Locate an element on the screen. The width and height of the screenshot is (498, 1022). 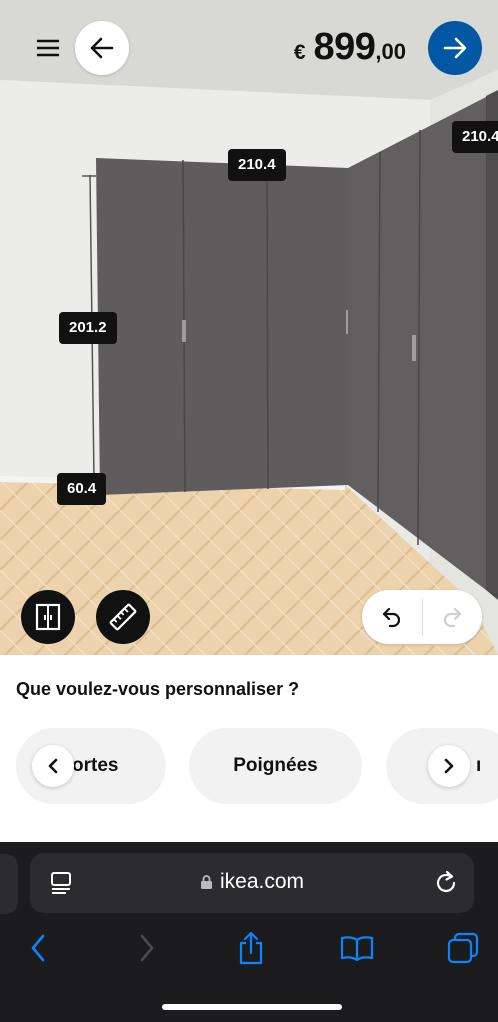
scroll-right-button is located at coordinates (449, 766).